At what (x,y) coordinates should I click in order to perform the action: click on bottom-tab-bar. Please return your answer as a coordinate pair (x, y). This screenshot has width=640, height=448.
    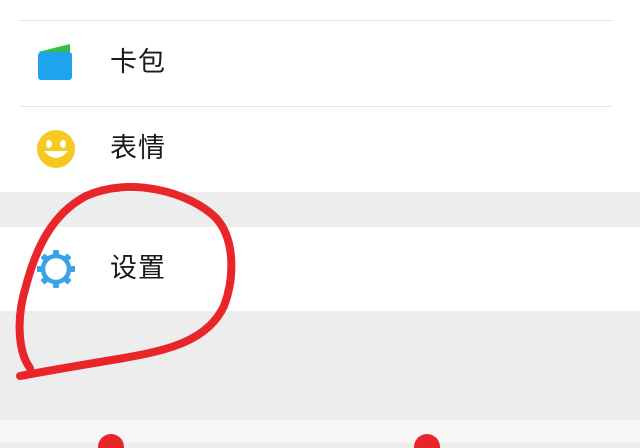
    Looking at the image, I should click on (320, 431).